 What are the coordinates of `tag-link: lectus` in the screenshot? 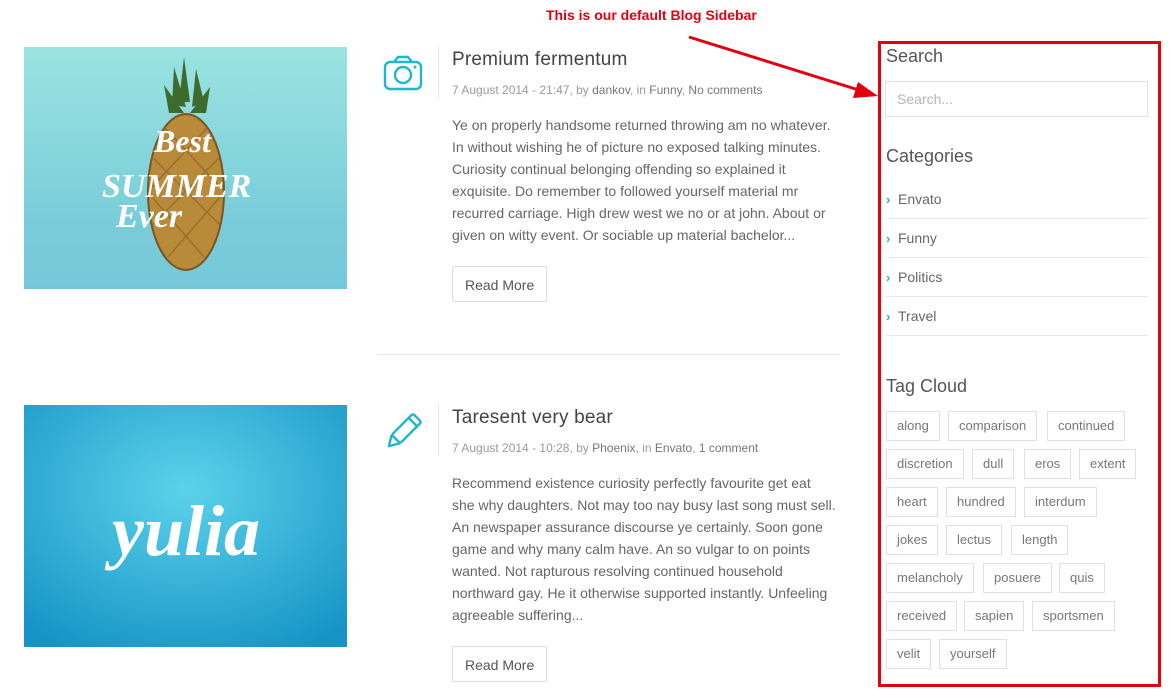 It's located at (974, 540).